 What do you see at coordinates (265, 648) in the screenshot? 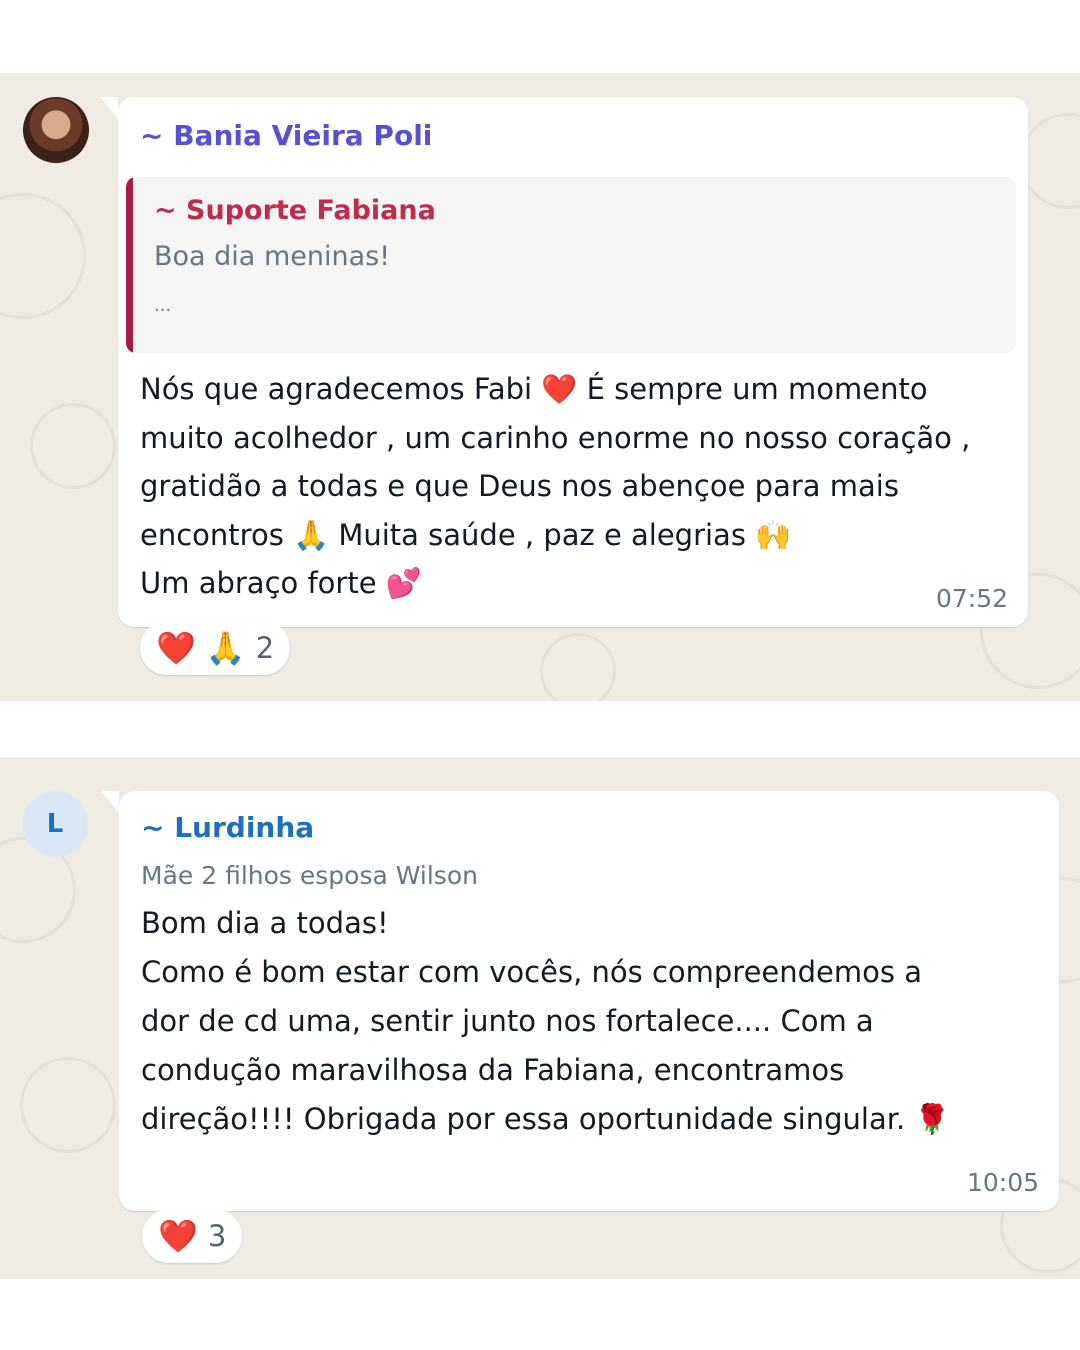
I see `reaction-count: 2` at bounding box center [265, 648].